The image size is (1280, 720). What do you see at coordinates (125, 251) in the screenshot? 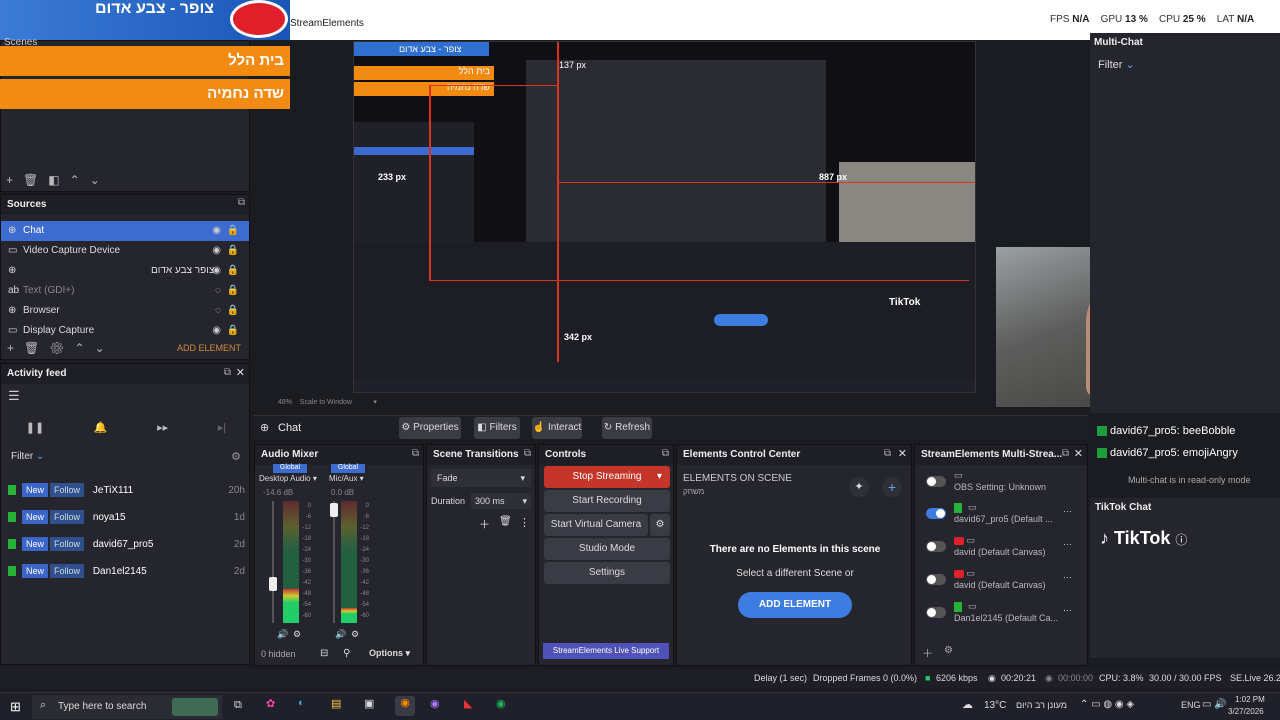
I see `source-item-video: ▭ Video Capture Device ◉ 🔒` at bounding box center [125, 251].